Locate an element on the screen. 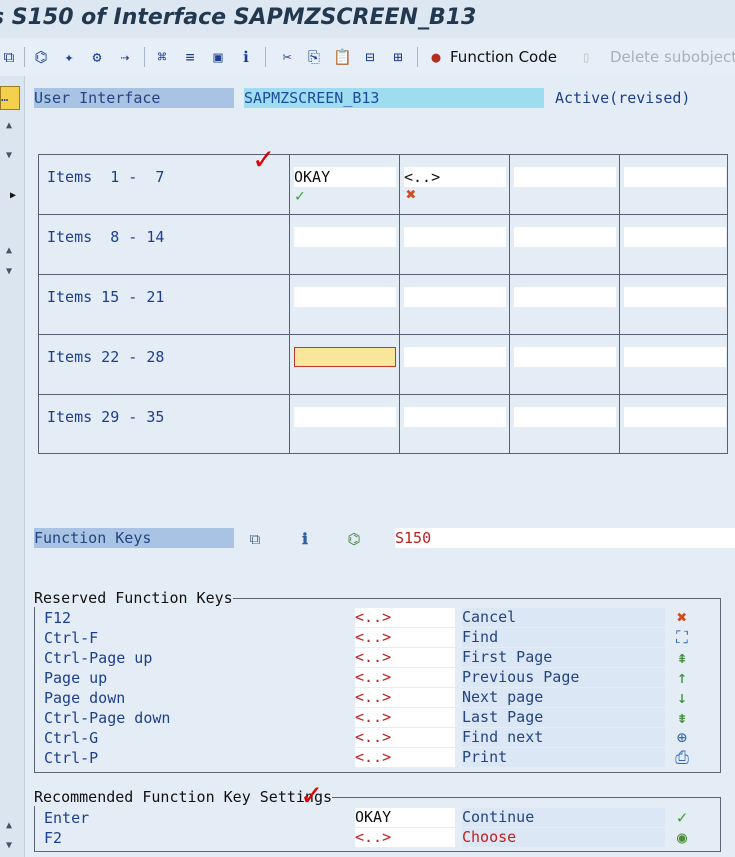 The width and height of the screenshot is (735, 857). find-icon: ⛶ is located at coordinates (682, 638).